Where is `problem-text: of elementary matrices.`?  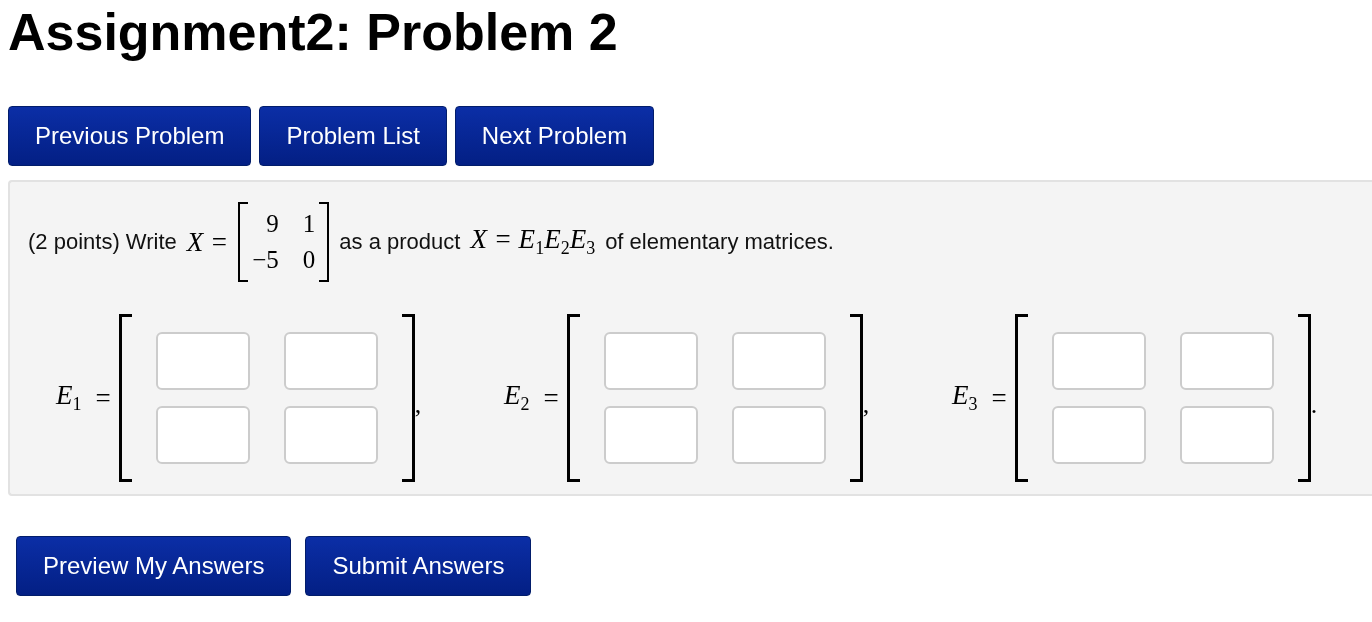
problem-text: of elementary matrices. is located at coordinates (719, 242).